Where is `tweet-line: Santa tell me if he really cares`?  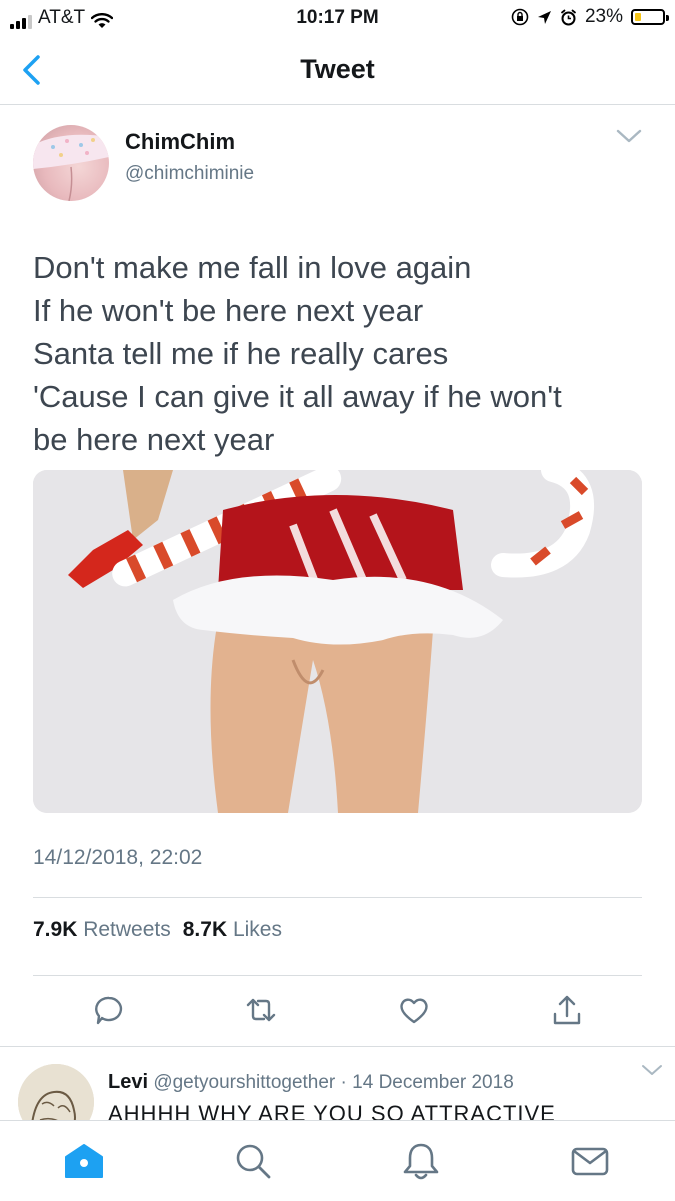 tweet-line: Santa tell me if he really cares is located at coordinates (241, 353).